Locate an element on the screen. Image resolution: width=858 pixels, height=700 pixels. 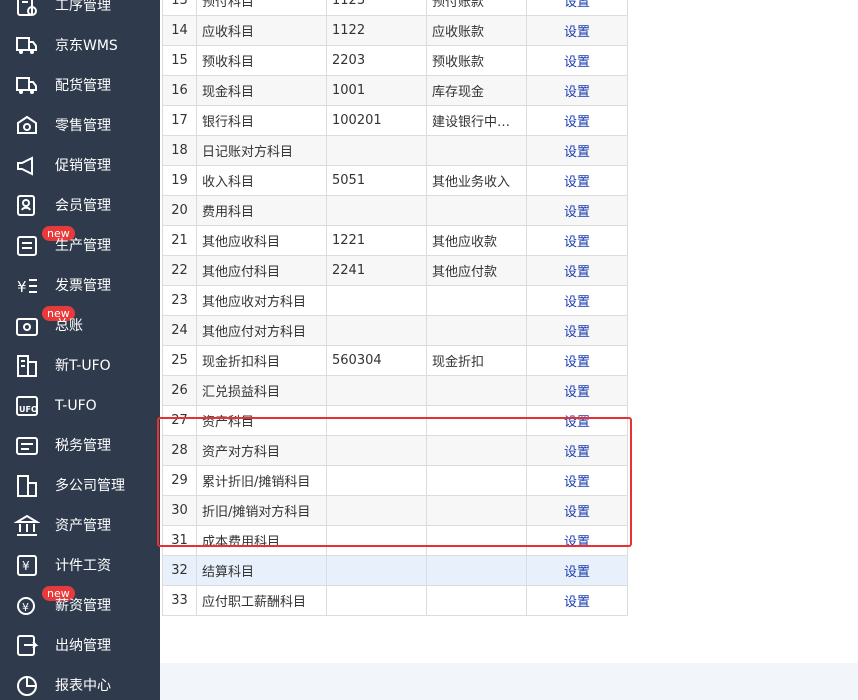
table-row: 21 其他应收科目 1221 其他应收款 设置 is located at coordinates (395, 240).